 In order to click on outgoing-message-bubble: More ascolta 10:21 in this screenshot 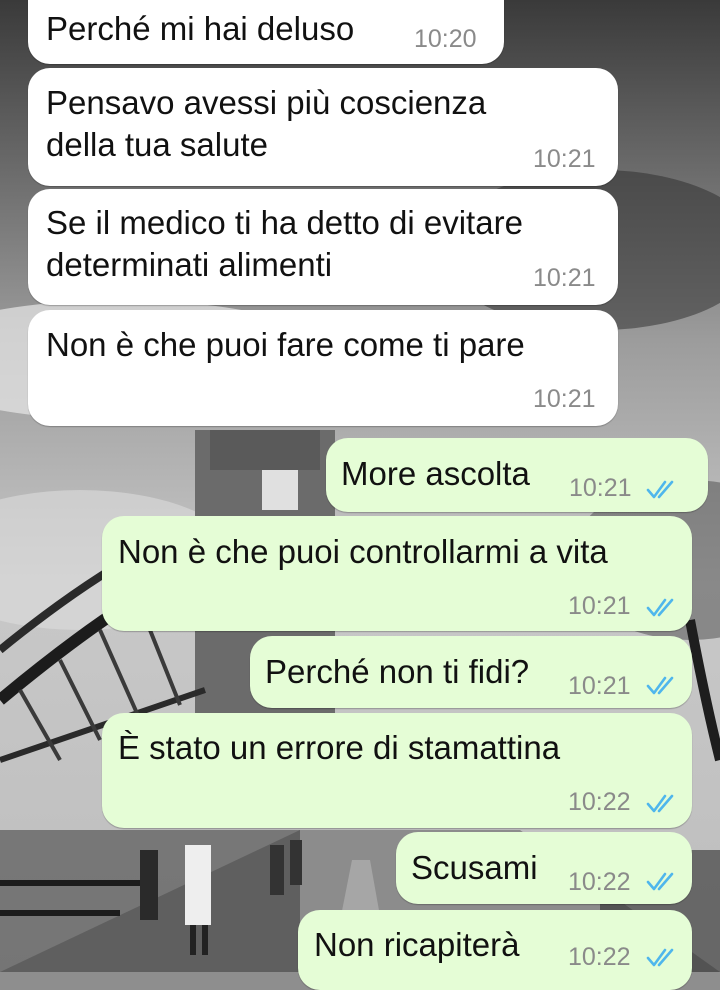, I will do `click(517, 475)`.